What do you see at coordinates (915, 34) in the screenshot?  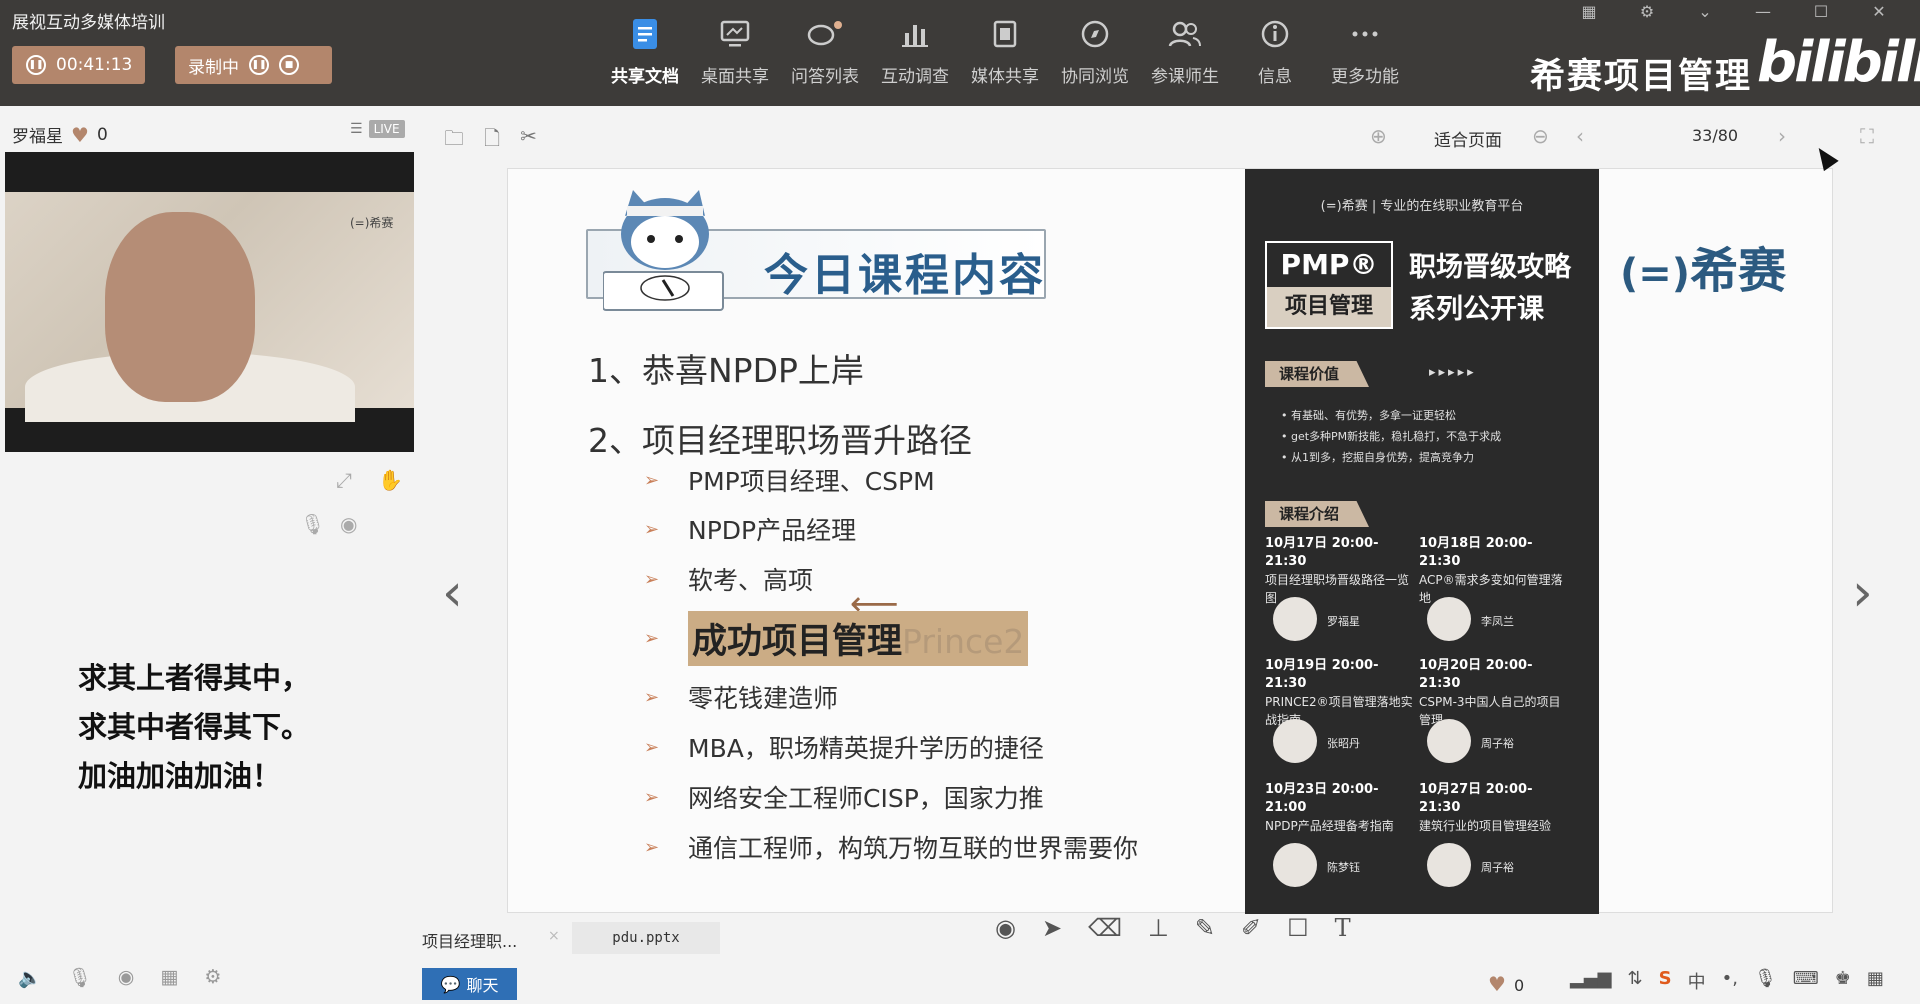 I see `bar-chart-icon` at bounding box center [915, 34].